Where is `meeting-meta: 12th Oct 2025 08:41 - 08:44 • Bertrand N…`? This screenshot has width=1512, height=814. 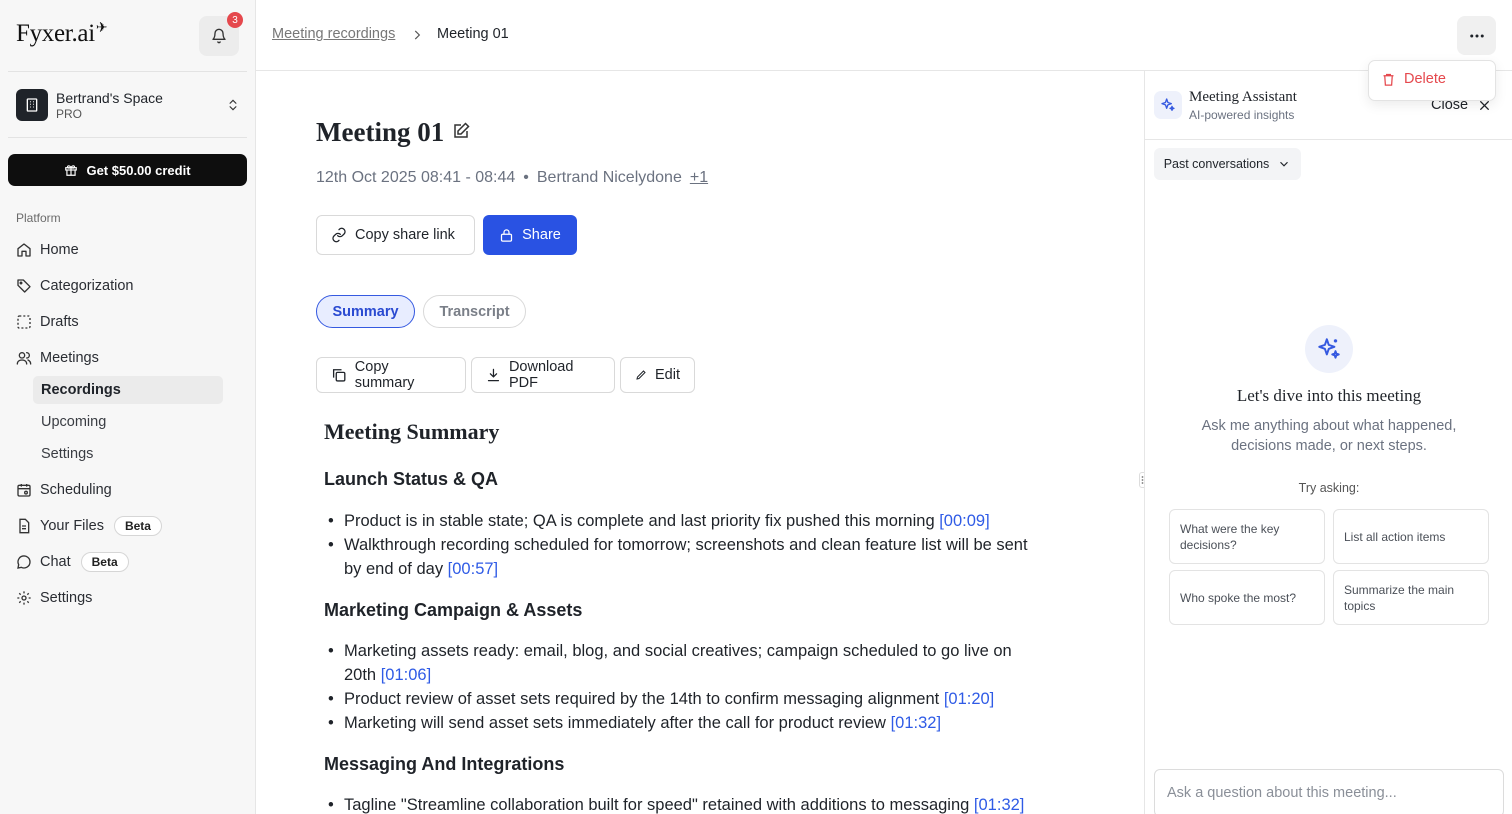 meeting-meta: 12th Oct 2025 08:41 - 08:44 • Bertrand N… is located at coordinates (512, 178).